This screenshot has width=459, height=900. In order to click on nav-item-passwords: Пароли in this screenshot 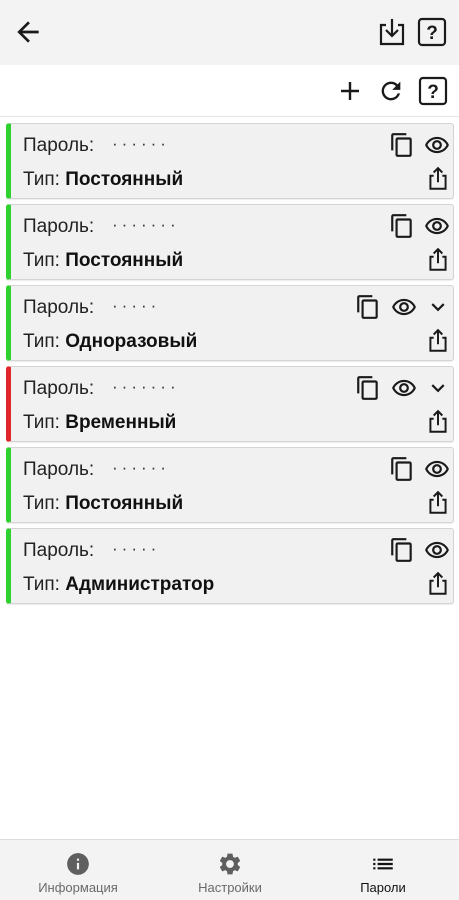, I will do `click(383, 870)`.